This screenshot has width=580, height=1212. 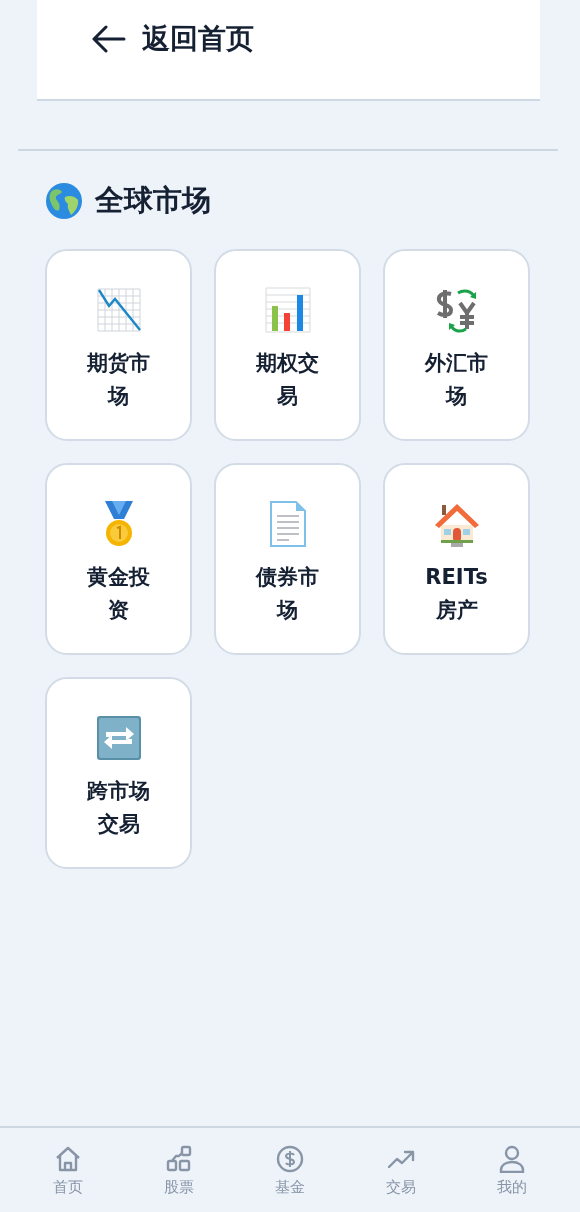 I want to click on market-card: 外汇市场, so click(x=456, y=345).